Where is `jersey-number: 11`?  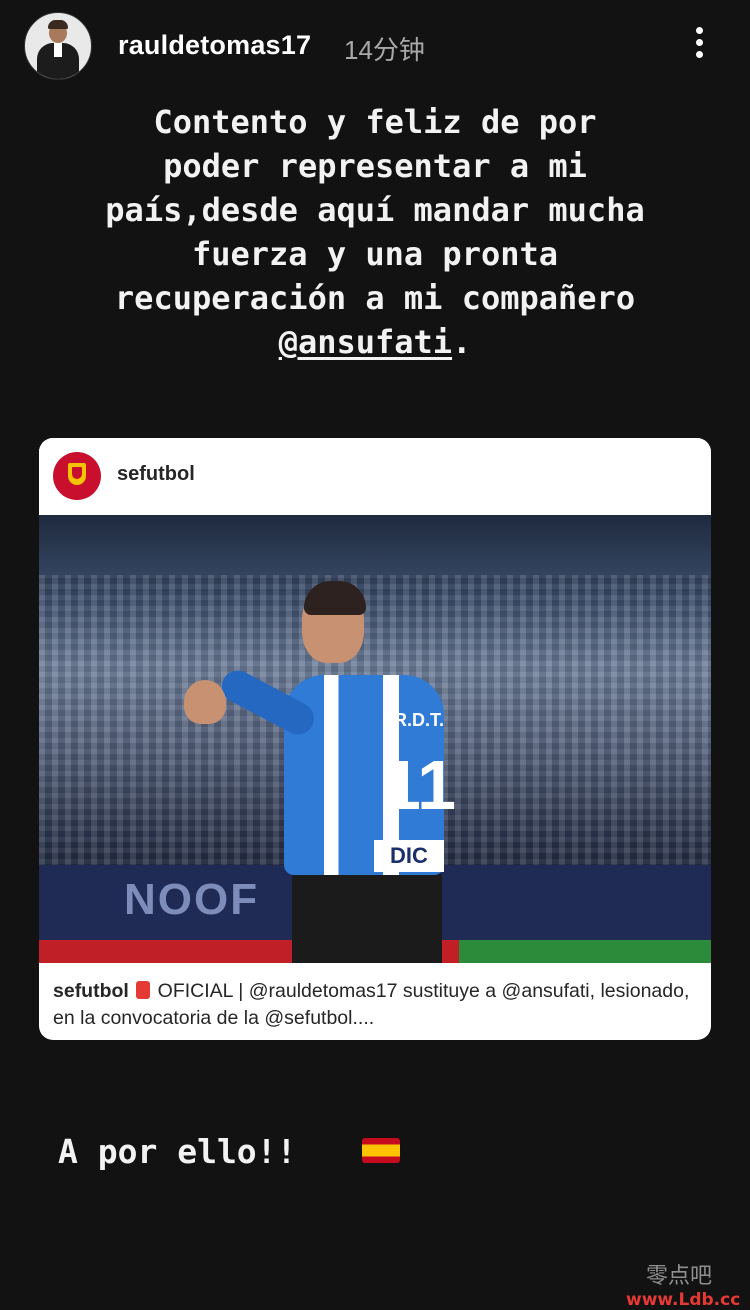 jersey-number: 11 is located at coordinates (419, 785).